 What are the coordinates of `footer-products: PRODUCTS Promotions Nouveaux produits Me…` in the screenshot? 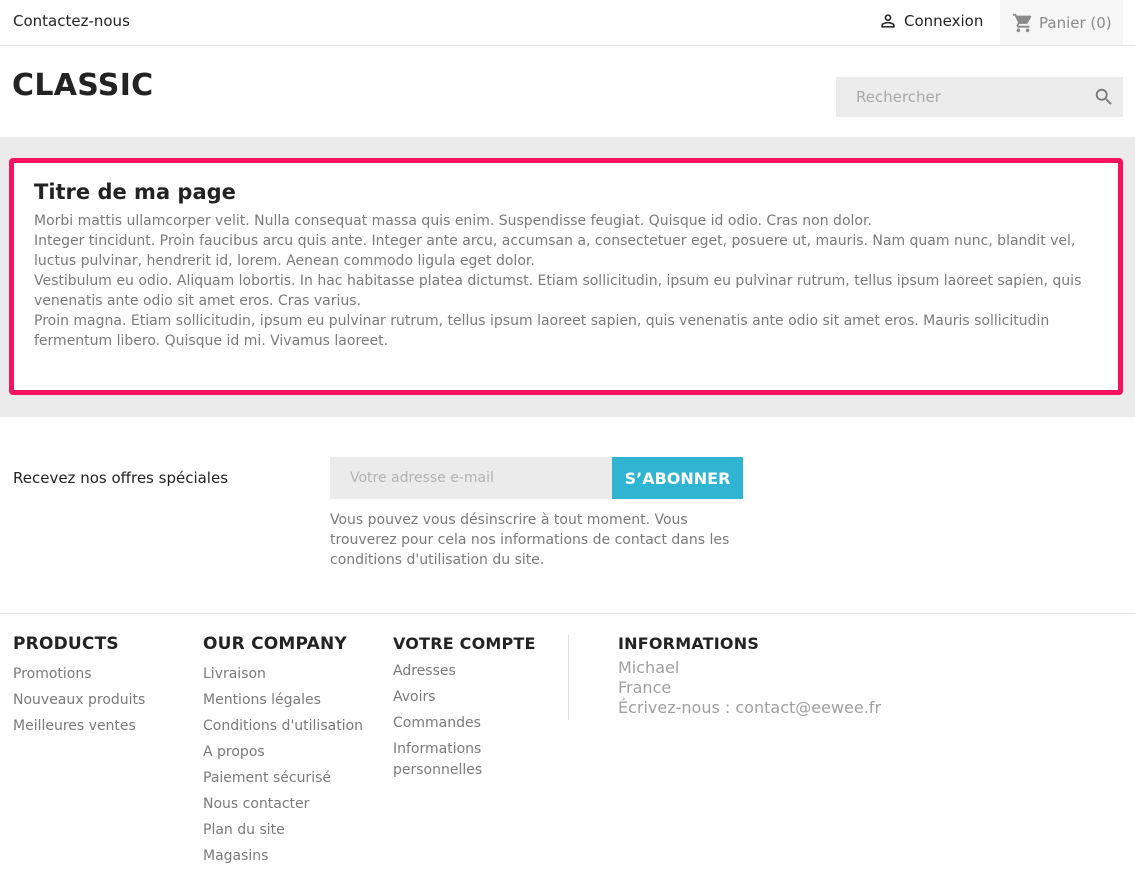 It's located at (79, 686).